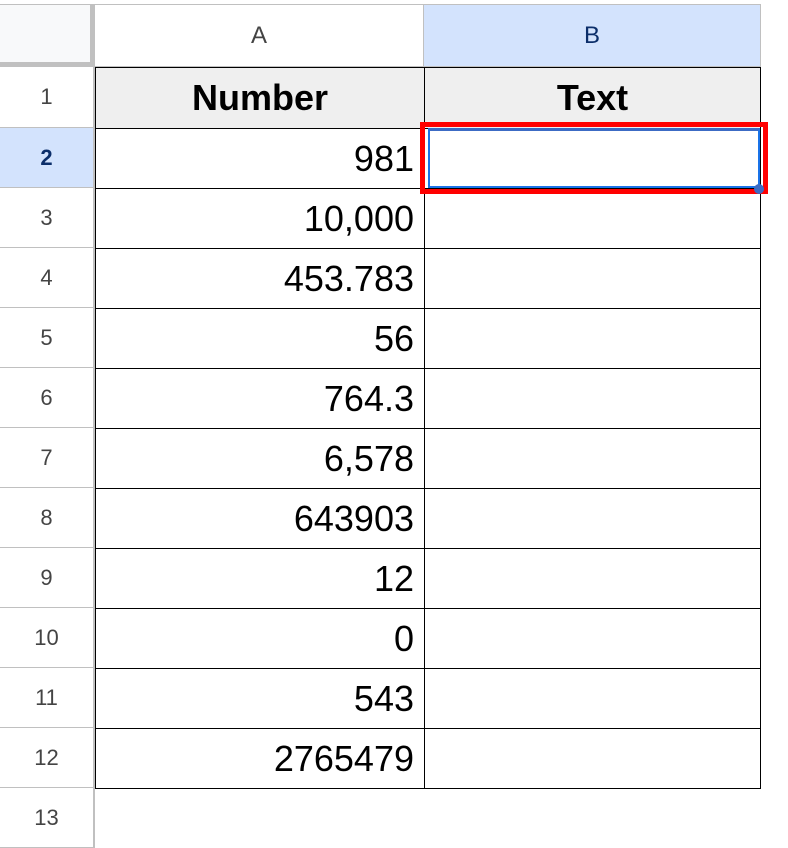 The width and height of the screenshot is (788, 848). Describe the element at coordinates (592, 398) in the screenshot. I see `cell-b6` at that location.